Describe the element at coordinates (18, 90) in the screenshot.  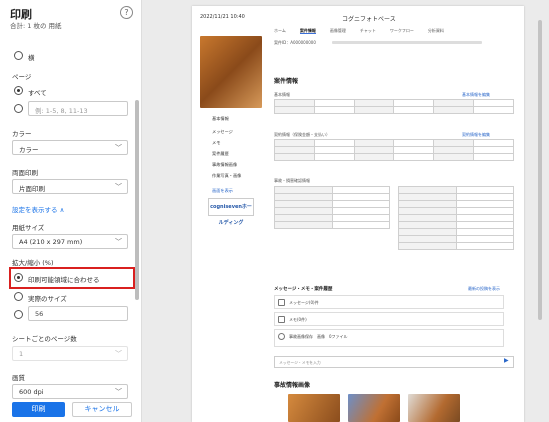
I see `pages-all-radio` at that location.